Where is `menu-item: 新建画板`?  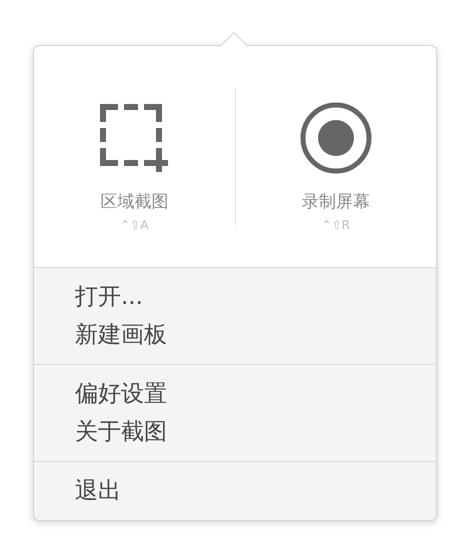
menu-item: 新建画板 is located at coordinates (235, 335).